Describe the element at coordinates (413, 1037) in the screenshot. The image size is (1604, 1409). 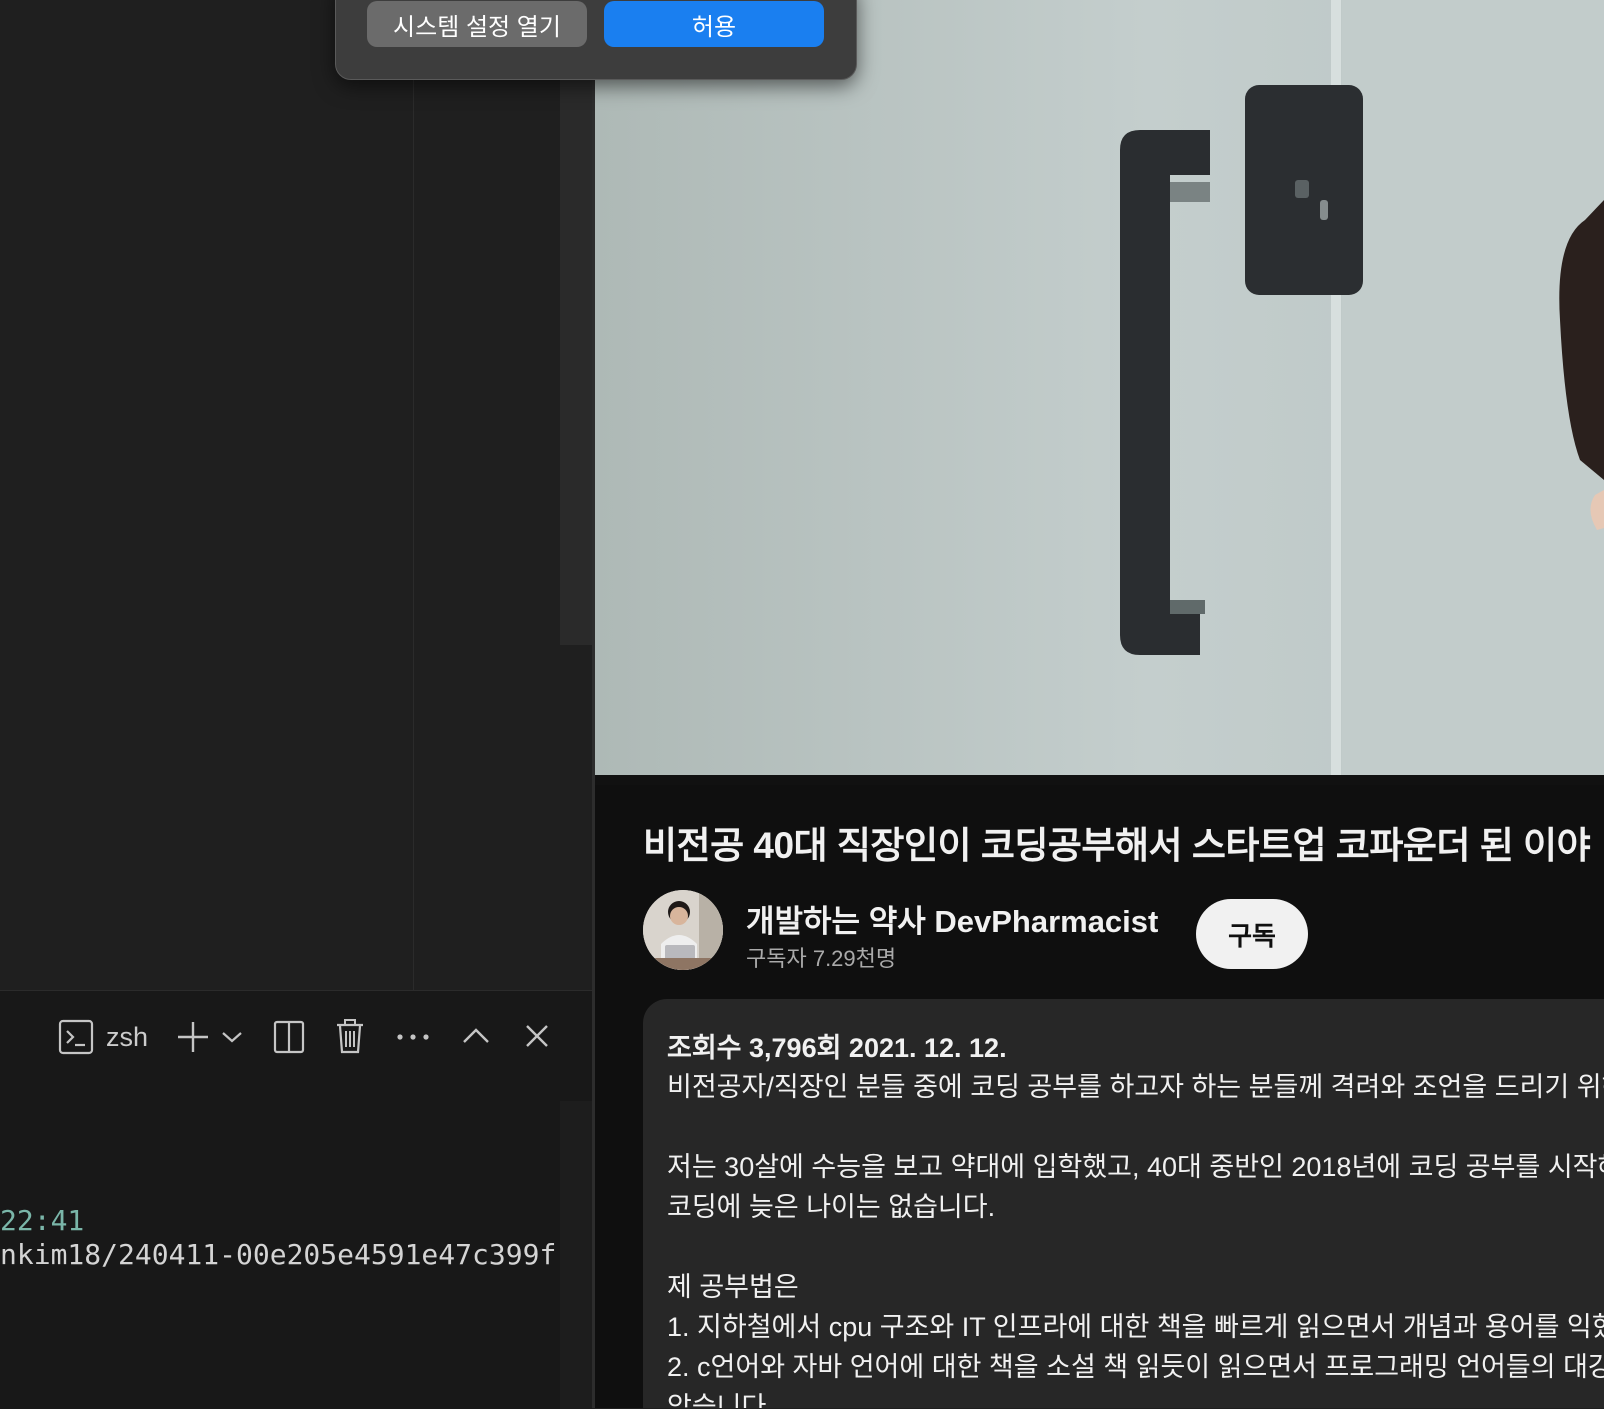
I see `ellipsis-icon` at that location.